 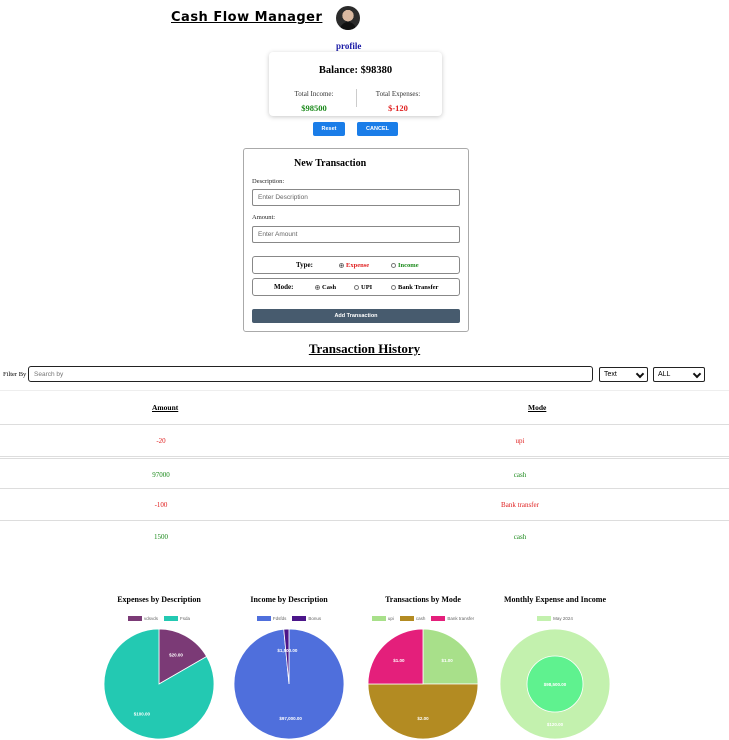 I want to click on balance-total: Balance: $98380, so click(x=355, y=70).